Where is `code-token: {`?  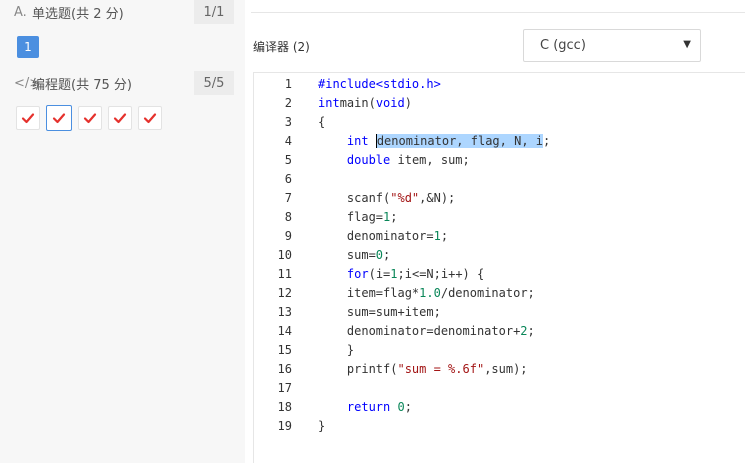
code-token: { is located at coordinates (322, 122).